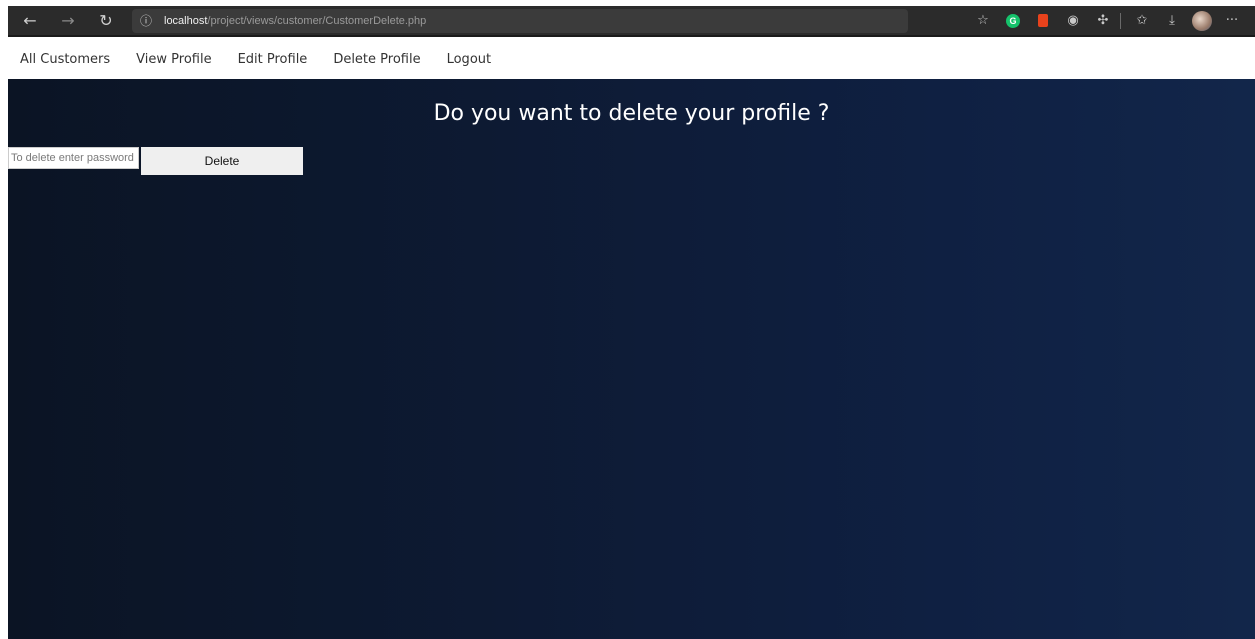  What do you see at coordinates (106, 21) in the screenshot?
I see `reload-icon: ↻` at bounding box center [106, 21].